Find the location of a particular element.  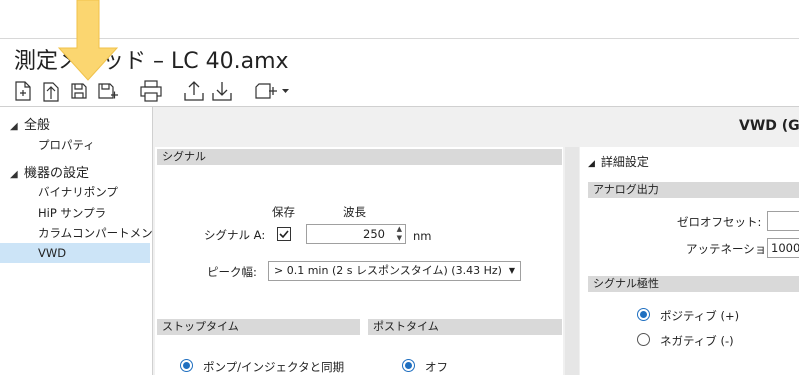

sidebar-item-vwd: VWD is located at coordinates (52, 253).